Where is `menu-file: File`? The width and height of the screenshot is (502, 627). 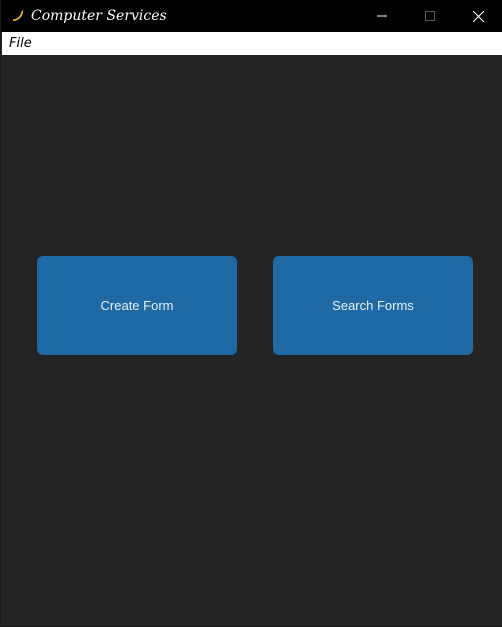
menu-file: File is located at coordinates (20, 43).